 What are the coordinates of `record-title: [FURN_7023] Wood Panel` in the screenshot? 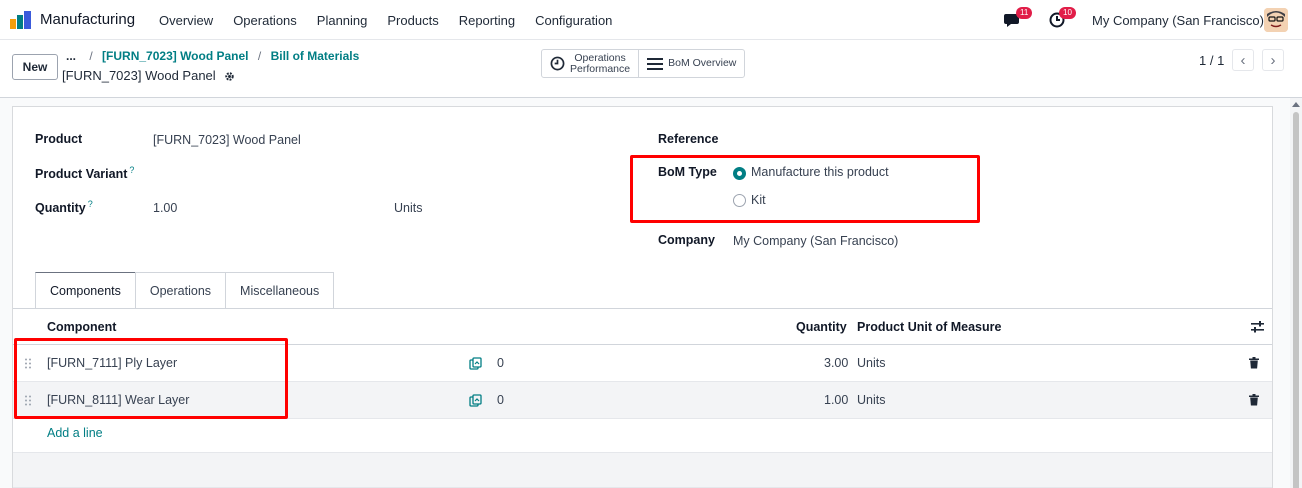 It's located at (148, 75).